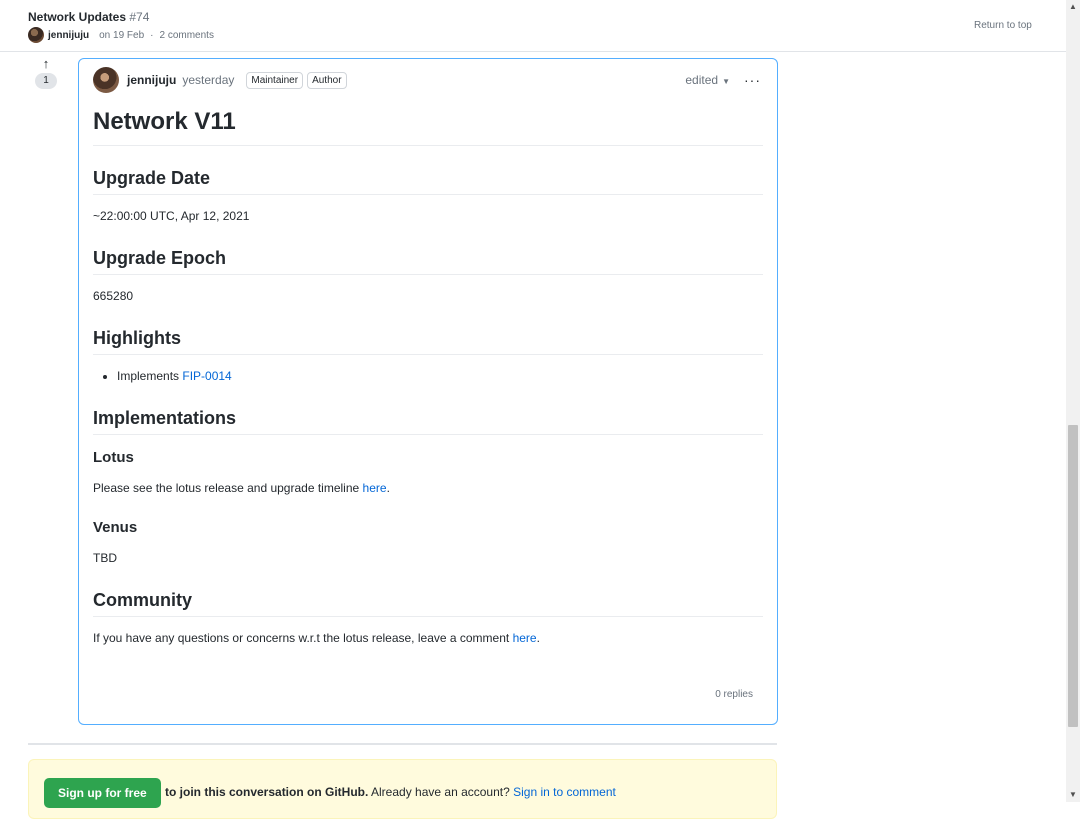  What do you see at coordinates (564, 792) in the screenshot?
I see `sign-in-link: Sign in to comment` at bounding box center [564, 792].